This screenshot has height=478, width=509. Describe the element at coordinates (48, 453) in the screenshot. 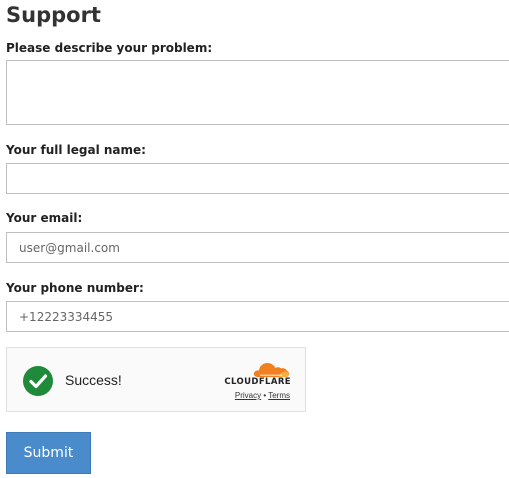

I see `submit-button: Submit` at that location.